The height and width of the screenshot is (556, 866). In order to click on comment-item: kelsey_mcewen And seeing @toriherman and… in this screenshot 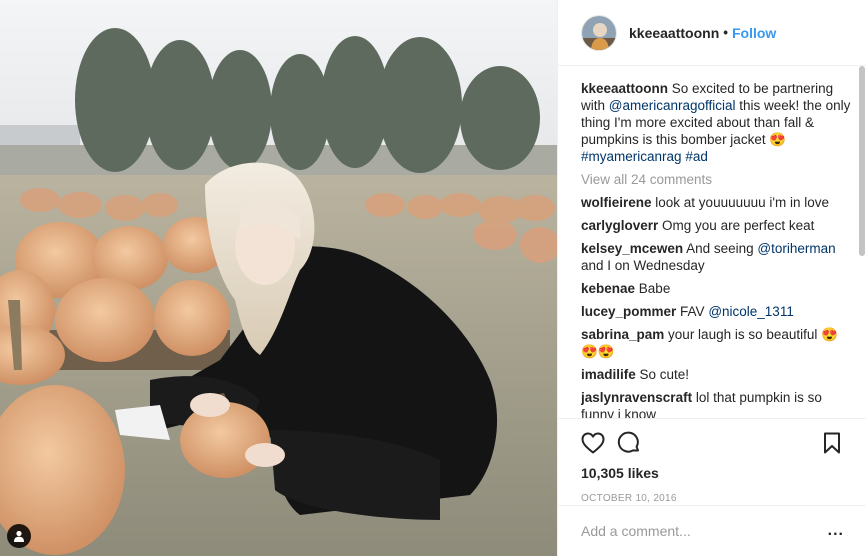, I will do `click(716, 257)`.